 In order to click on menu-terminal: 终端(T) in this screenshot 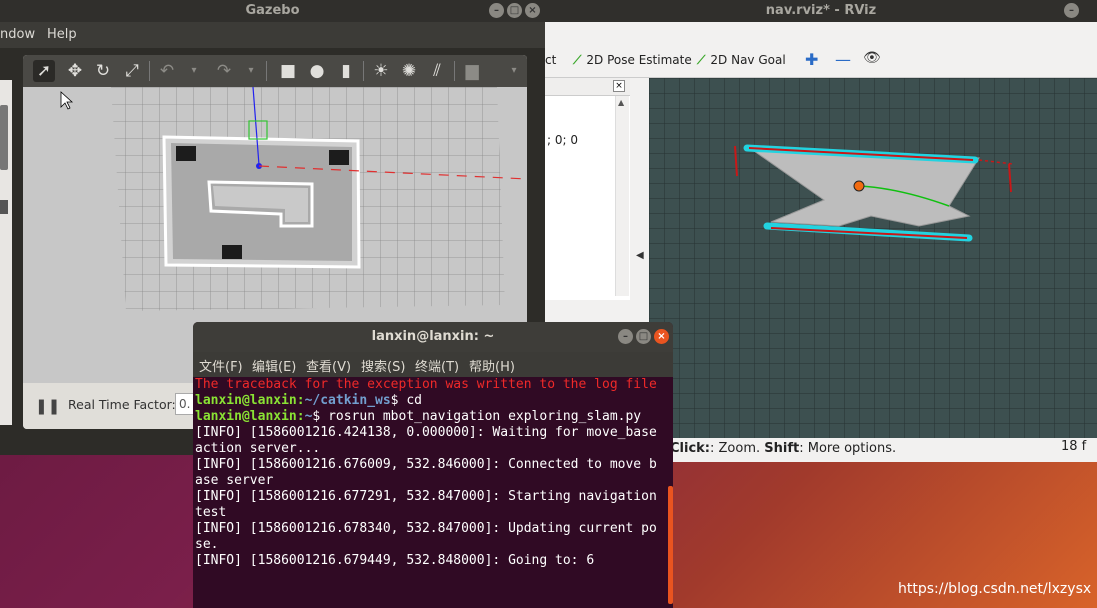, I will do `click(437, 365)`.